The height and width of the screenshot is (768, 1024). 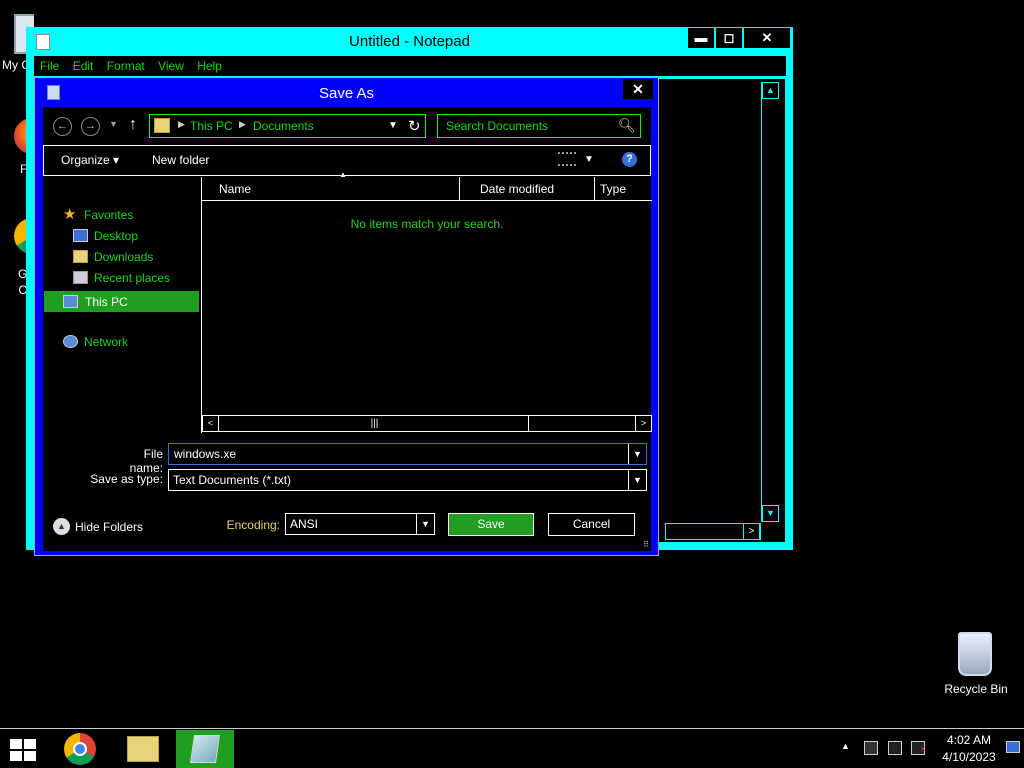 I want to click on volume-muted-icon, so click(x=918, y=748).